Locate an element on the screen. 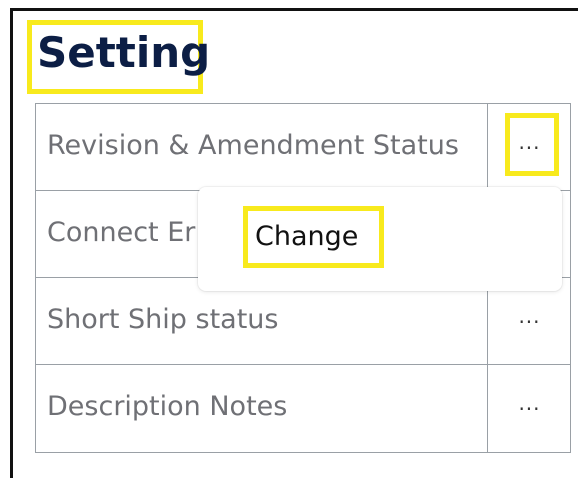  settings-row-label: Revision & Amendment Status is located at coordinates (253, 145).